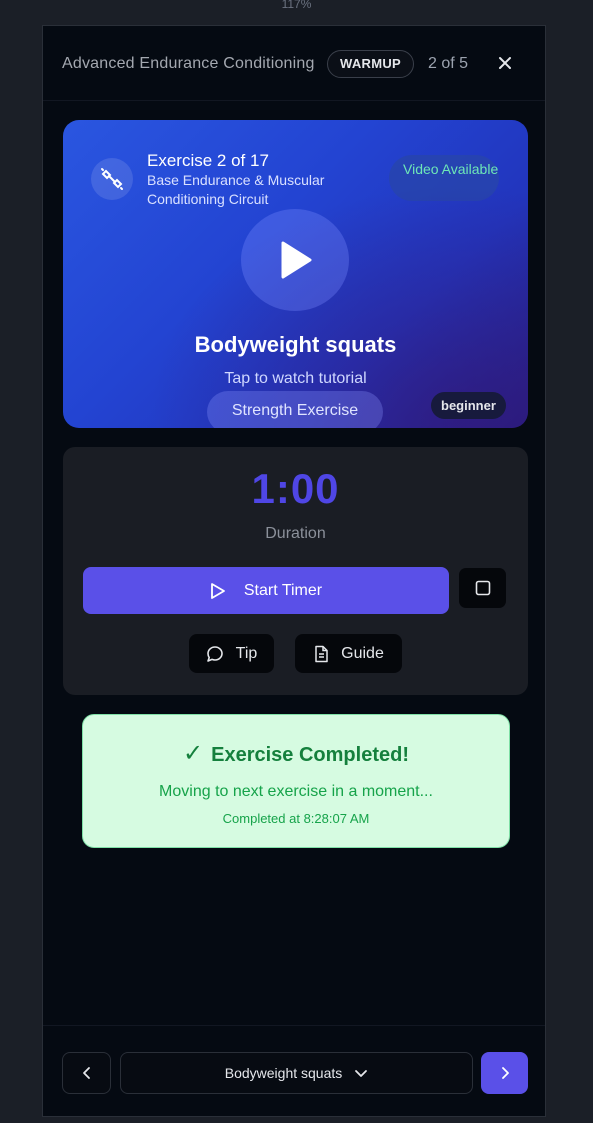 Image resolution: width=593 pixels, height=1123 pixels. Describe the element at coordinates (214, 653) in the screenshot. I see `message-circle-icon` at that location.